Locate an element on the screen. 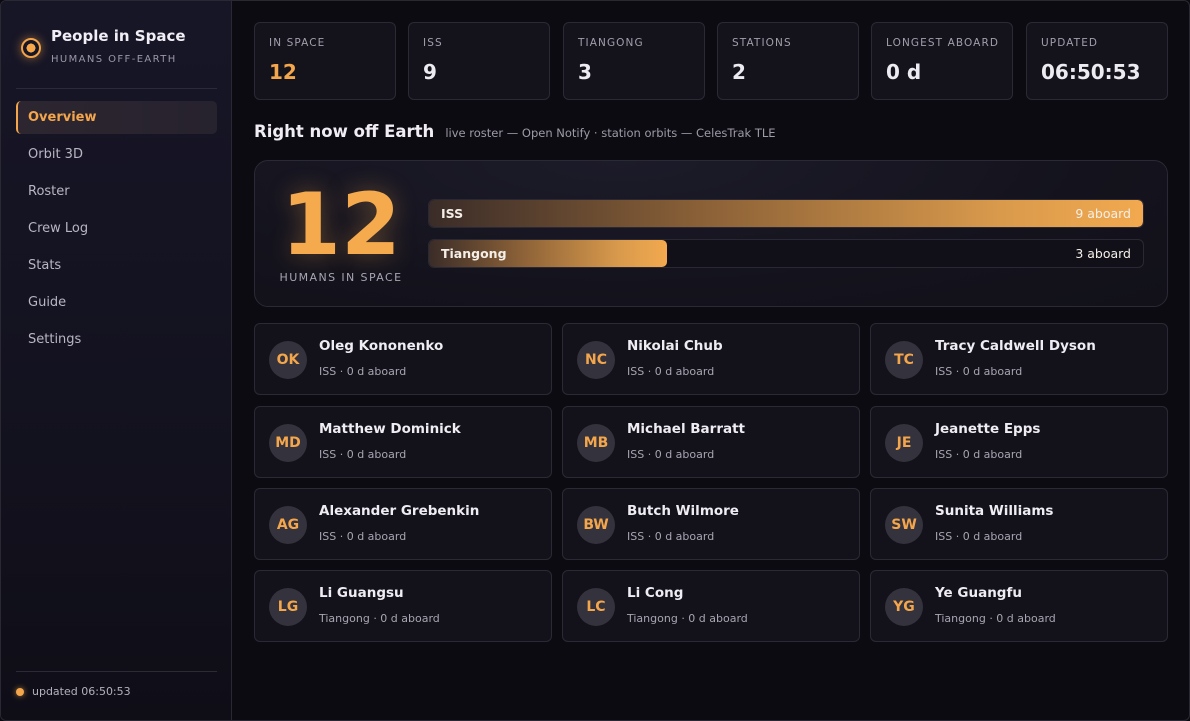 The image size is (1190, 721). station-bar-count: 9 aboard is located at coordinates (1103, 213).